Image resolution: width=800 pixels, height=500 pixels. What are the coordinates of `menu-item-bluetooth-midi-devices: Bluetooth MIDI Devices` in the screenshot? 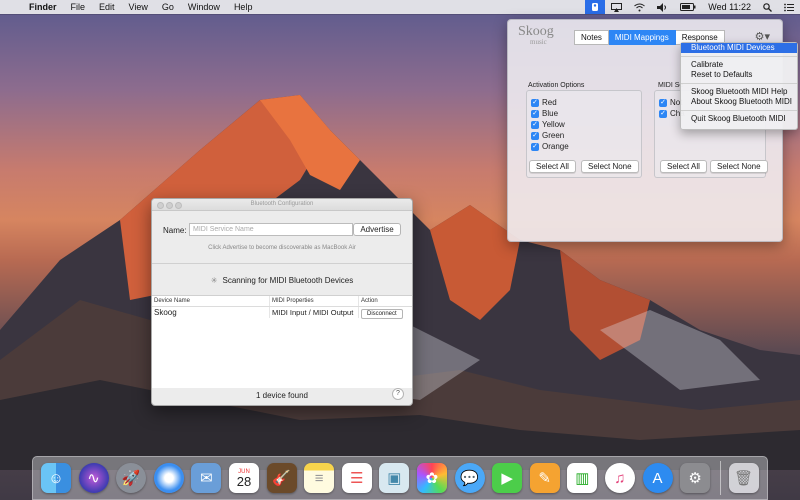 It's located at (739, 48).